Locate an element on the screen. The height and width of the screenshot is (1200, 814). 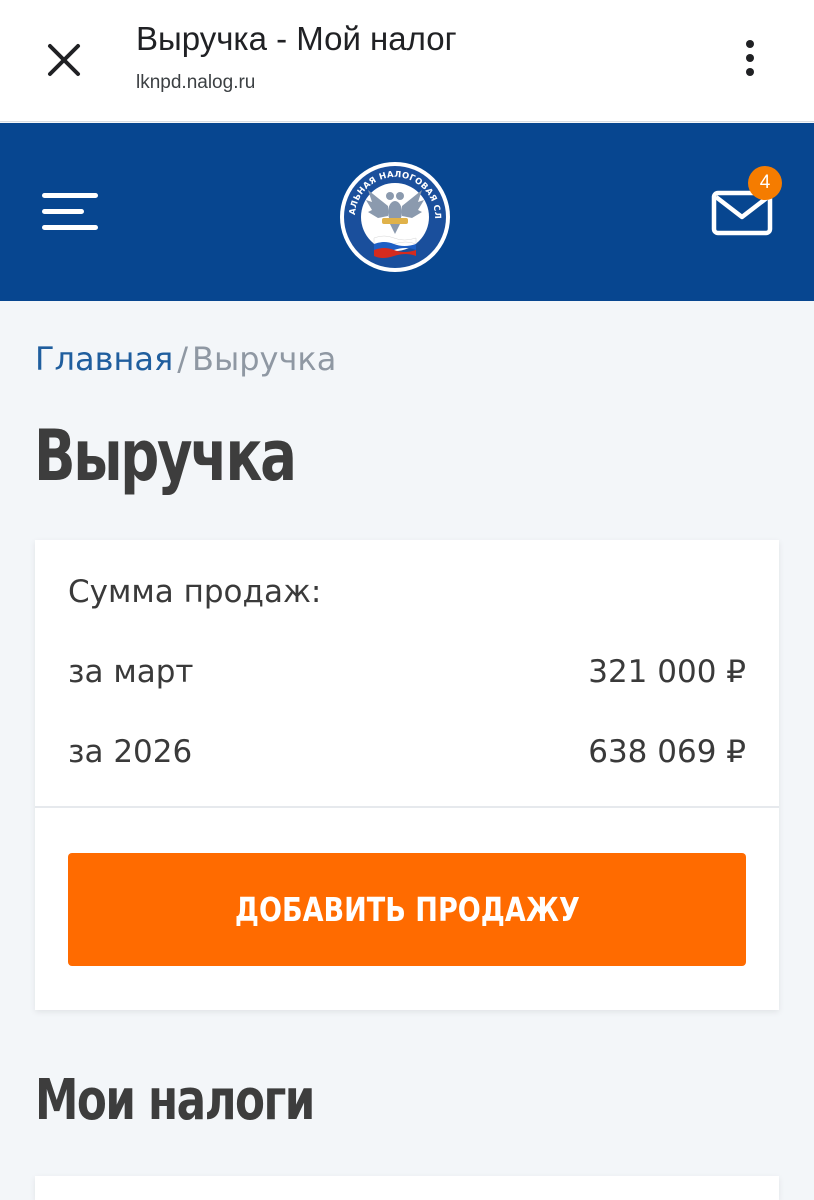
add-sale-button: ДОБАВИТЬ ПРОДАЖУ is located at coordinates (407, 909).